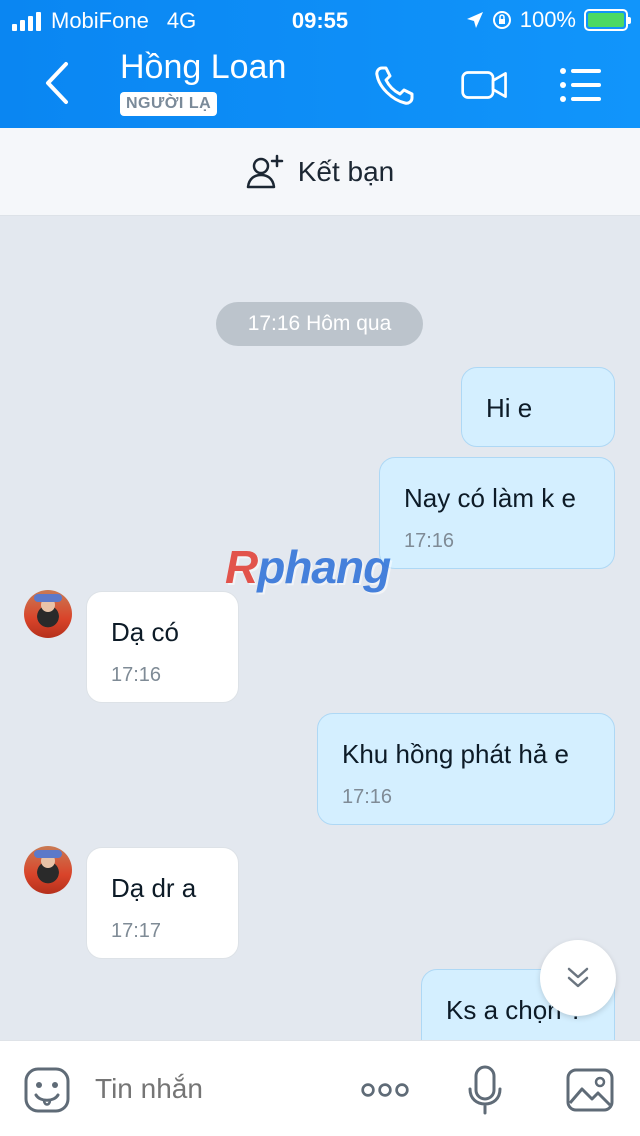 Image resolution: width=640 pixels, height=1136 pixels. What do you see at coordinates (210, 1089) in the screenshot?
I see `message-input` at bounding box center [210, 1089].